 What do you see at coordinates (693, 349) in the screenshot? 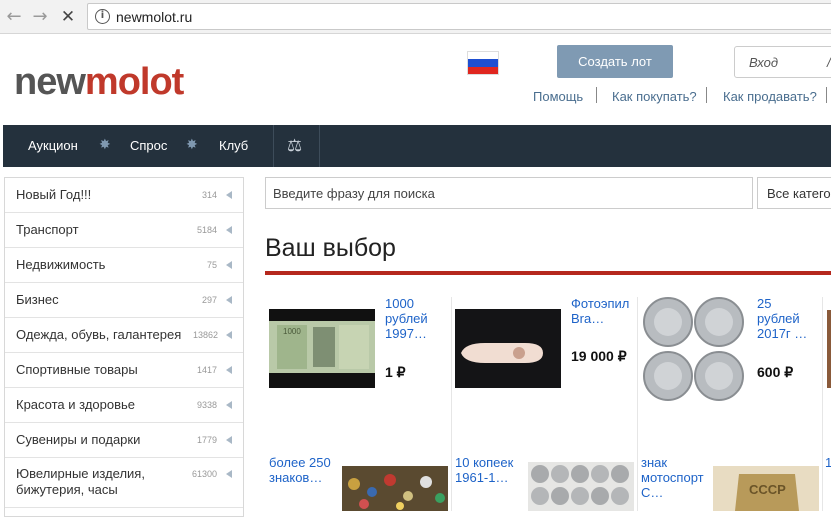
I see `product-image-coins` at bounding box center [693, 349].